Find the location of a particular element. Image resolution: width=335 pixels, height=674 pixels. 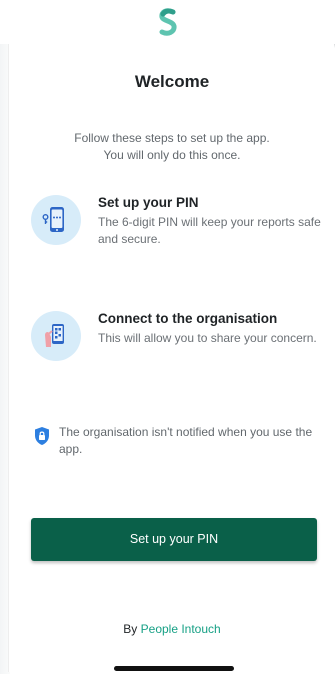

footer-attribution: By People Intouch is located at coordinates (172, 629).